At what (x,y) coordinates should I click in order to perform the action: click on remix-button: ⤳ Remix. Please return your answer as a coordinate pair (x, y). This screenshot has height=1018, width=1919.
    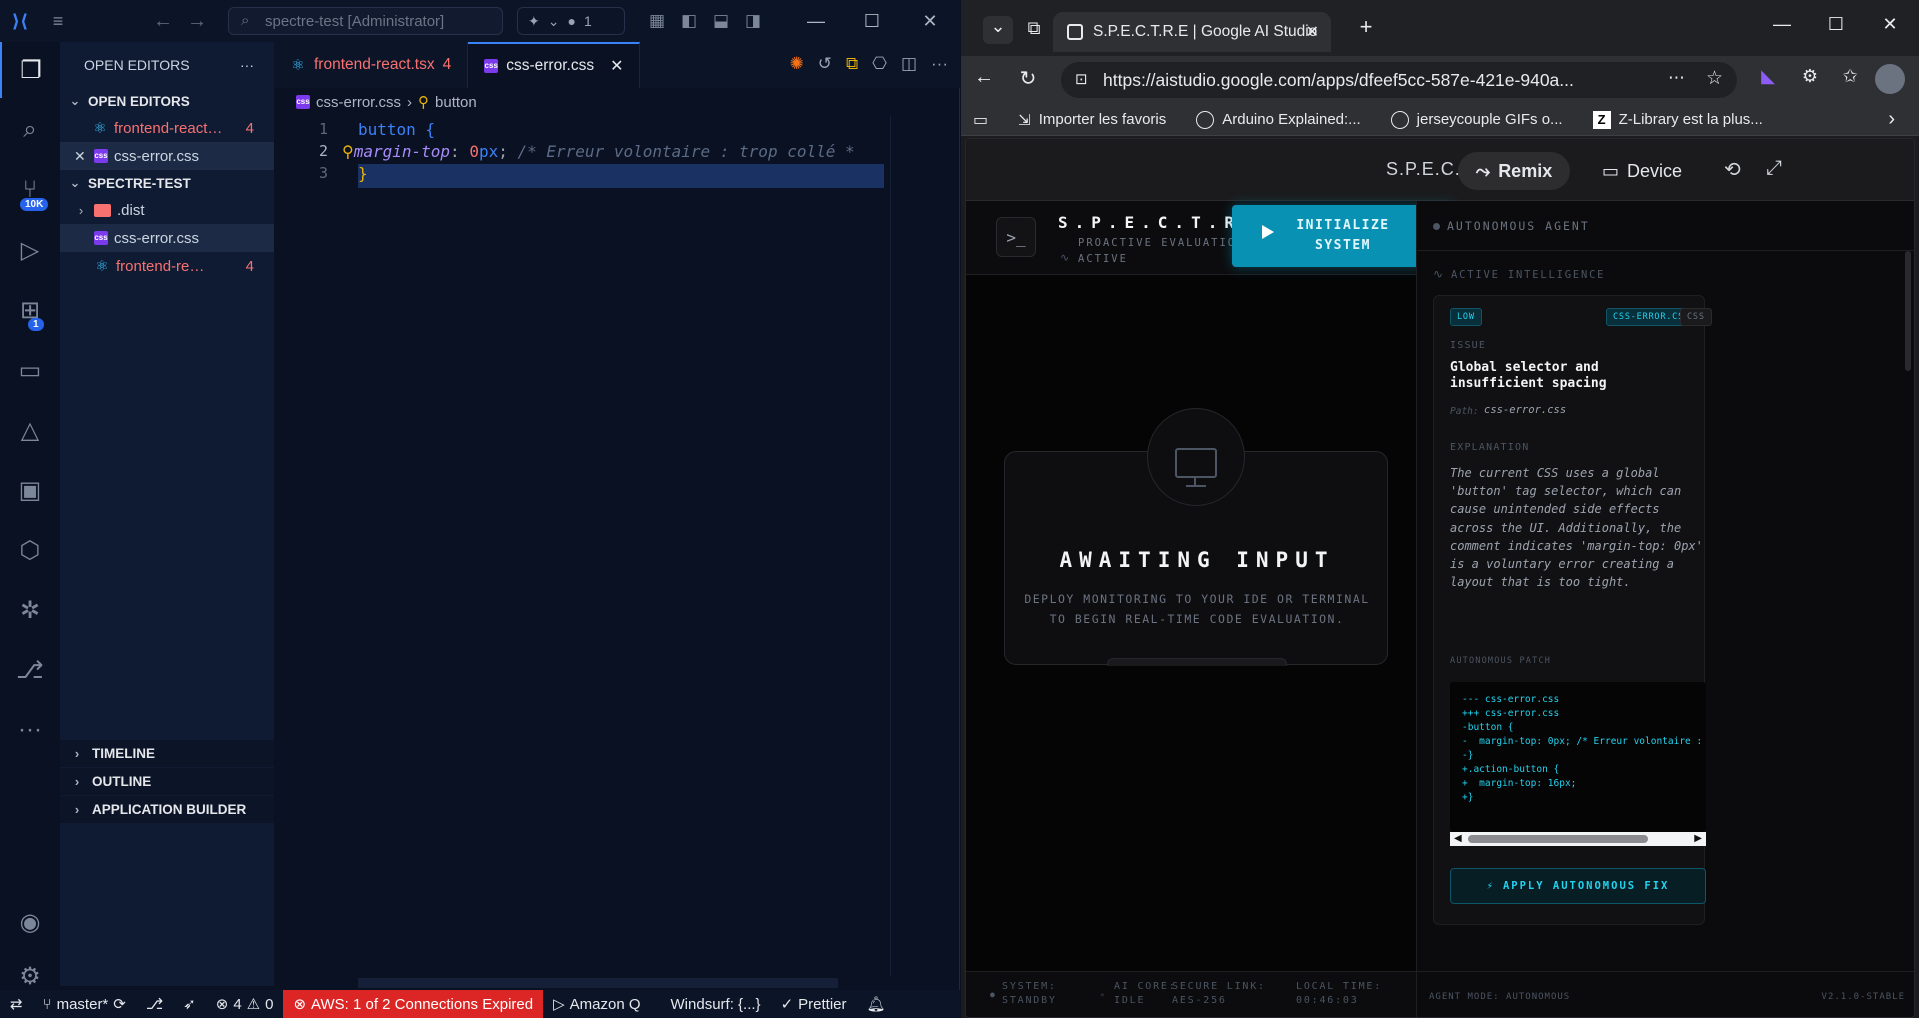
    Looking at the image, I should click on (1514, 171).